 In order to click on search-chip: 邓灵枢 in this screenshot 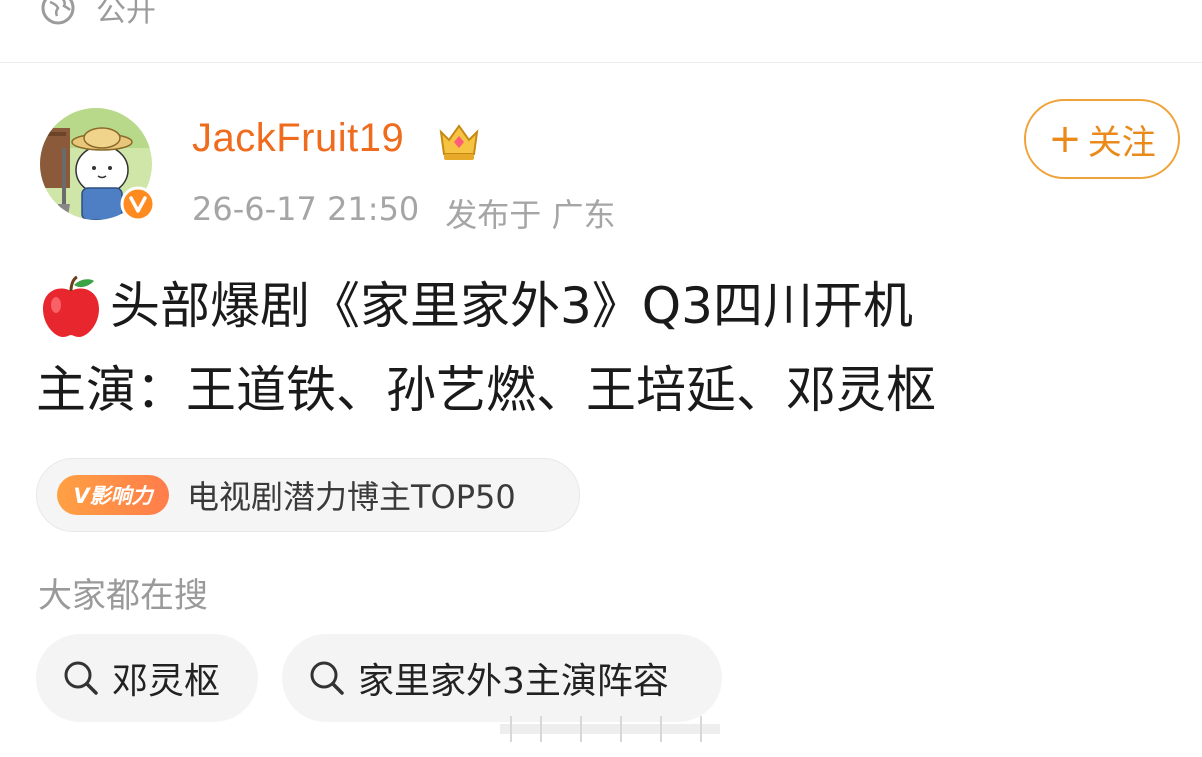, I will do `click(147, 678)`.